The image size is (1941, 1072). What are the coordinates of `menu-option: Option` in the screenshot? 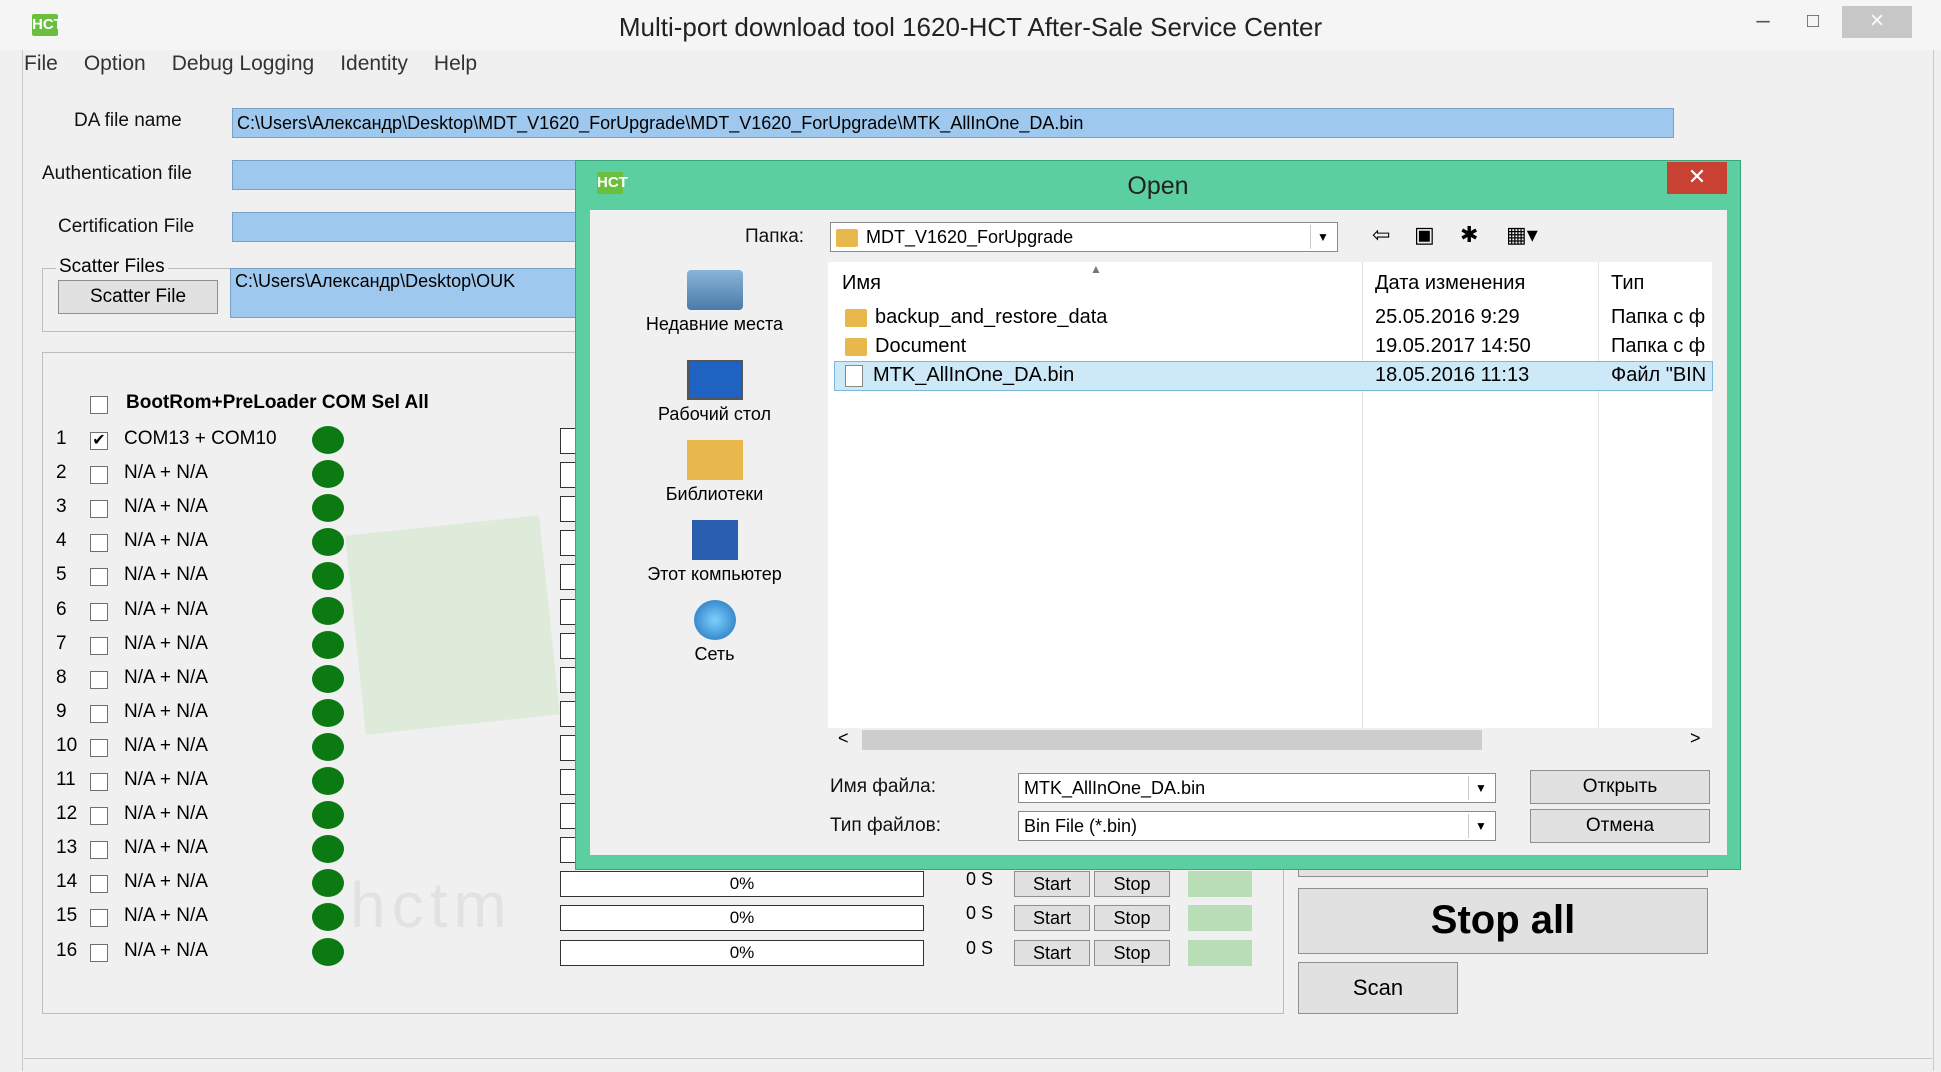 It's located at (115, 67).